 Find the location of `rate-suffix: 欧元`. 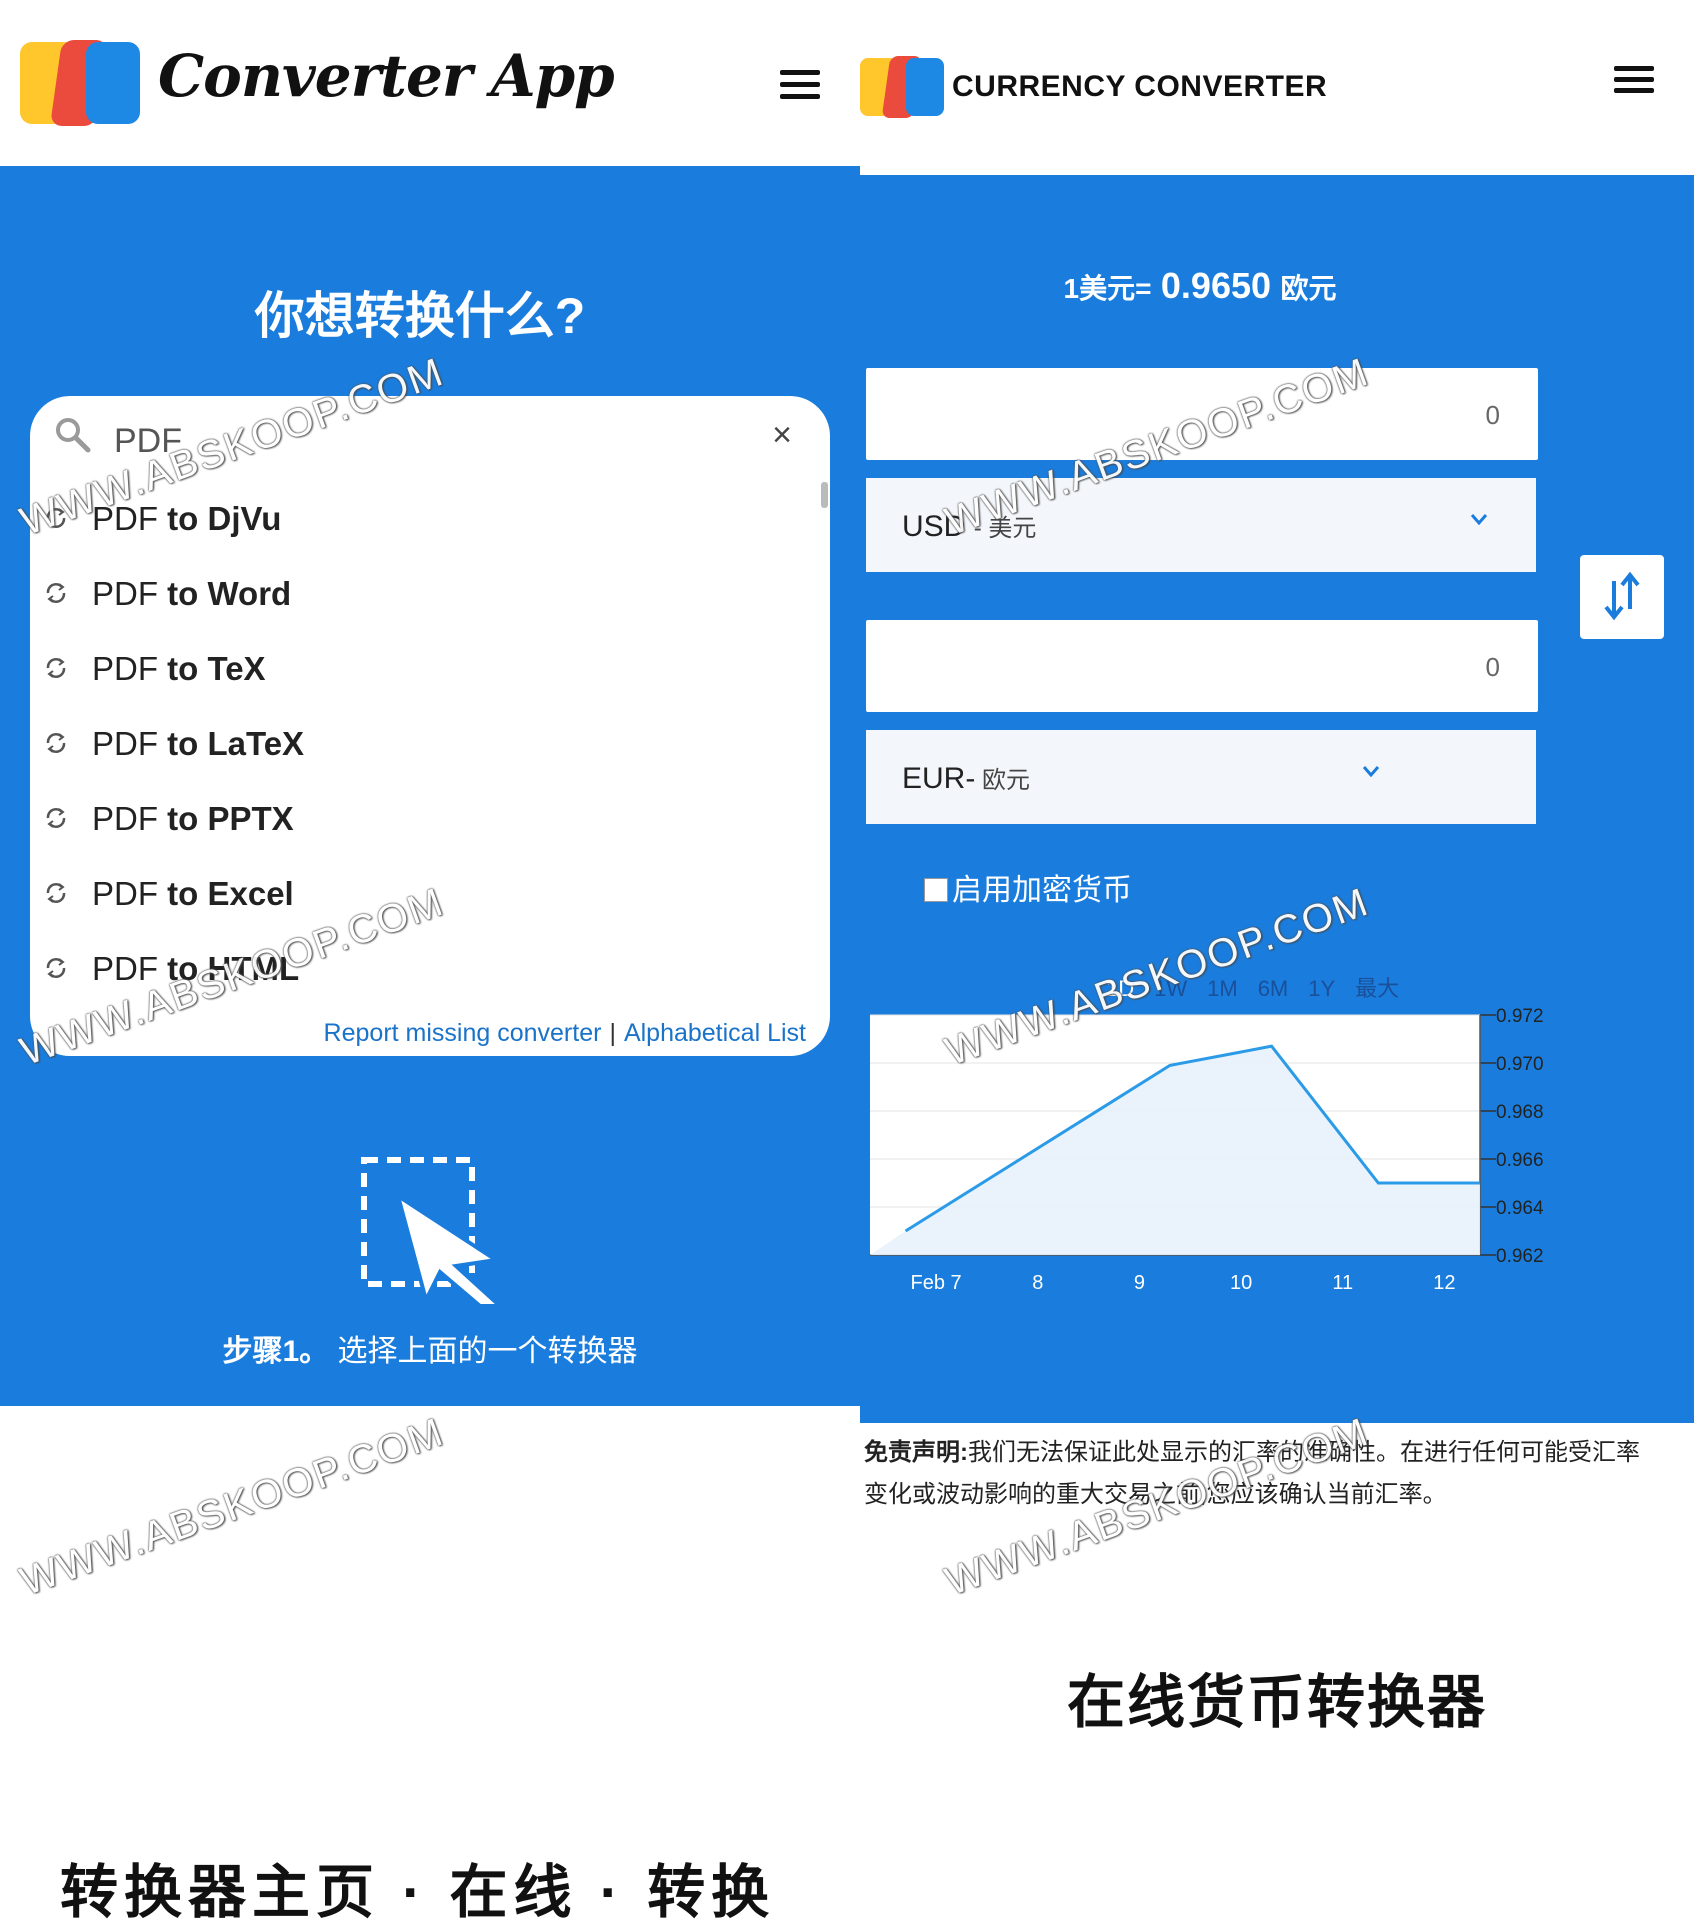

rate-suffix: 欧元 is located at coordinates (1308, 288).